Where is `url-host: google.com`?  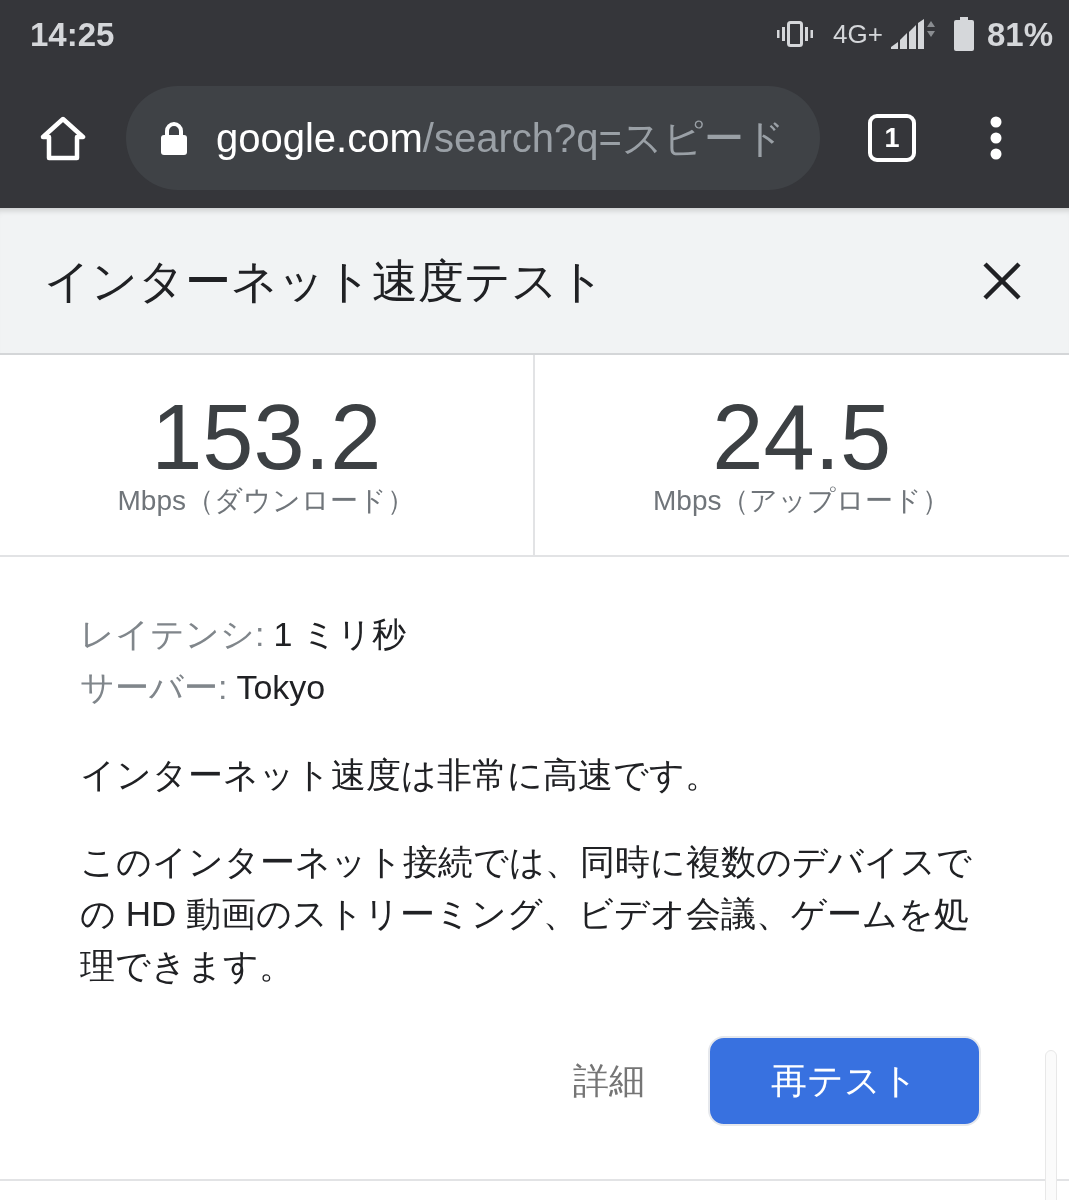 url-host: google.com is located at coordinates (319, 138).